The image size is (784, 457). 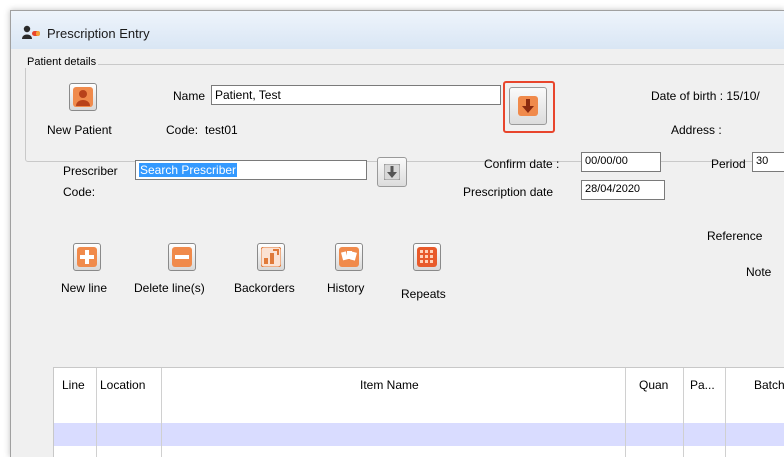 I want to click on new-line-button, so click(x=87, y=257).